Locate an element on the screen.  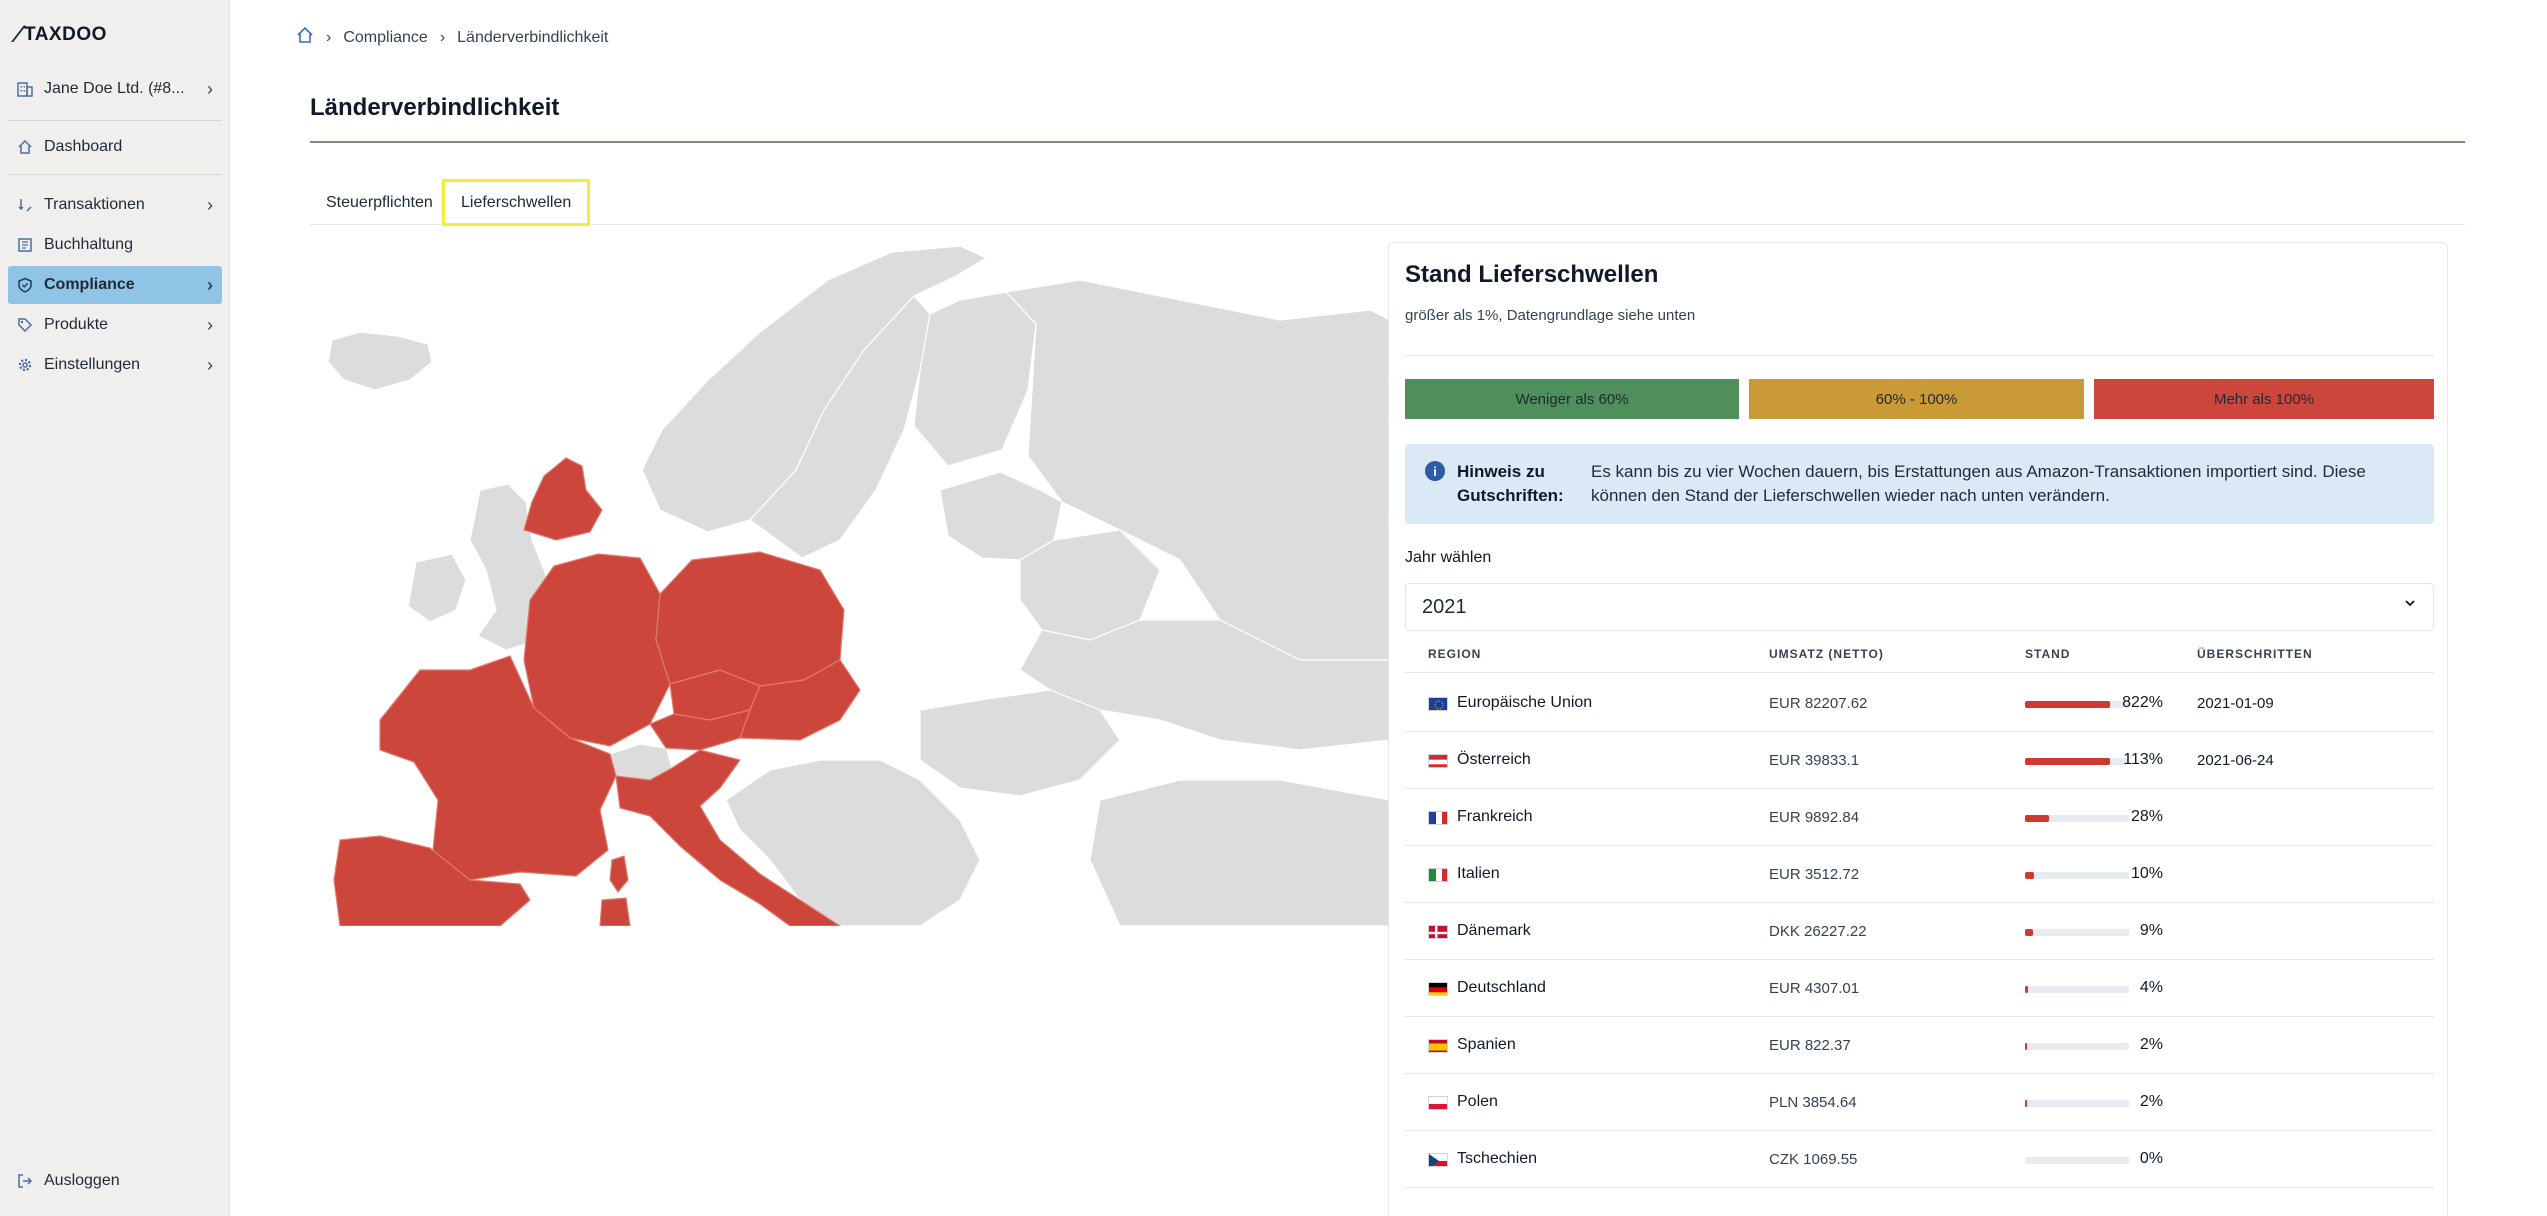
table-row: Frankreich EUR 9892.84 28% is located at coordinates (1919, 817).